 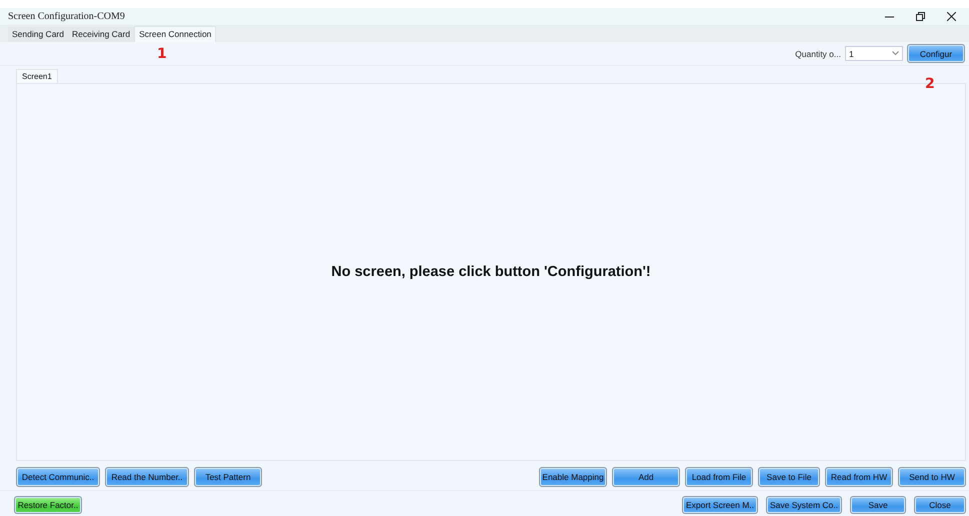 What do you see at coordinates (573, 477) in the screenshot?
I see `action-button: Enable Mapping` at bounding box center [573, 477].